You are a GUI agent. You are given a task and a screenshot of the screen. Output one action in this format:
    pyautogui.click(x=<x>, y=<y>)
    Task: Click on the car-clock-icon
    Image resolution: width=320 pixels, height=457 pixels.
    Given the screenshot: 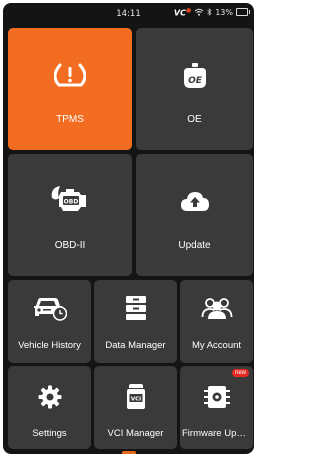 What is the action you would take?
    pyautogui.click(x=49, y=308)
    